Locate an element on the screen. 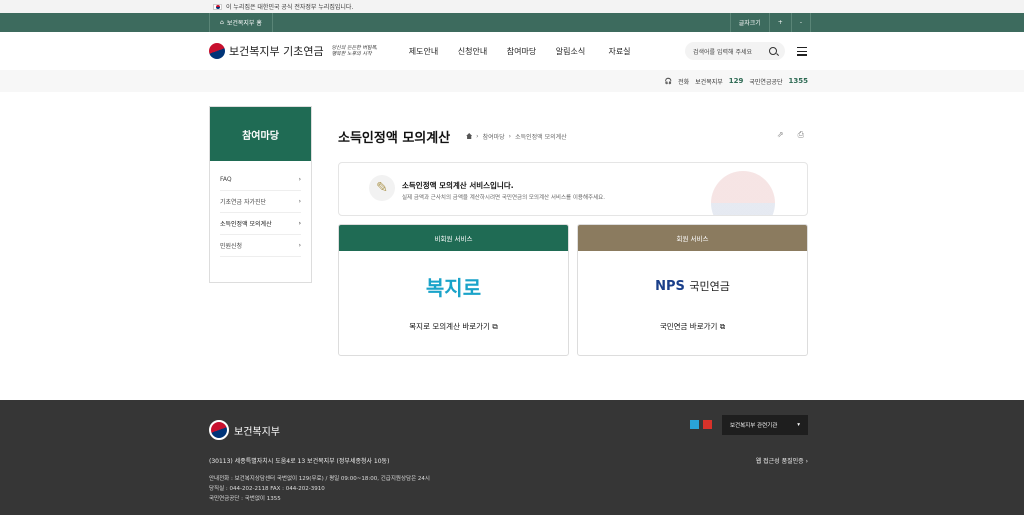 The image size is (1024, 515). taeguk-watermark-icon is located at coordinates (743, 193).